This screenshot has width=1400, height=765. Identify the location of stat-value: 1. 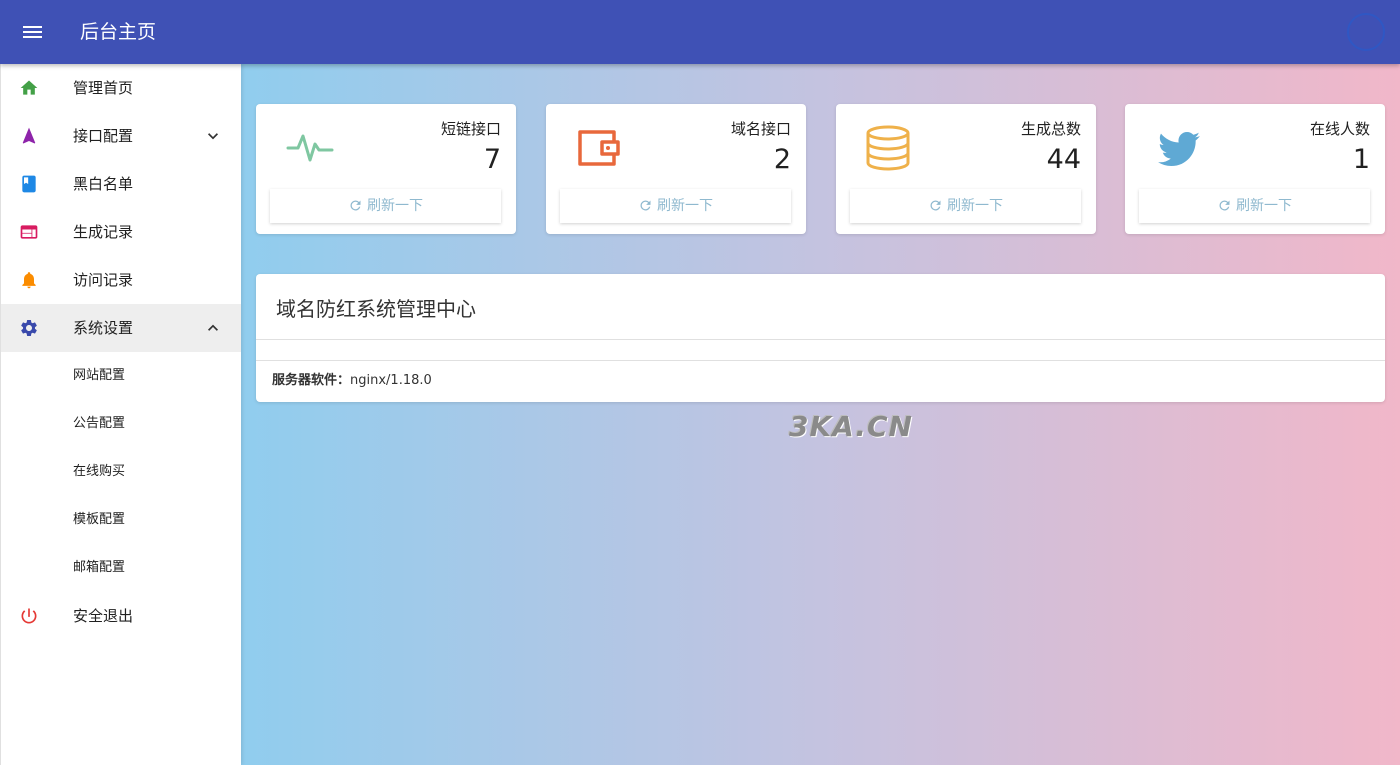
(1361, 159).